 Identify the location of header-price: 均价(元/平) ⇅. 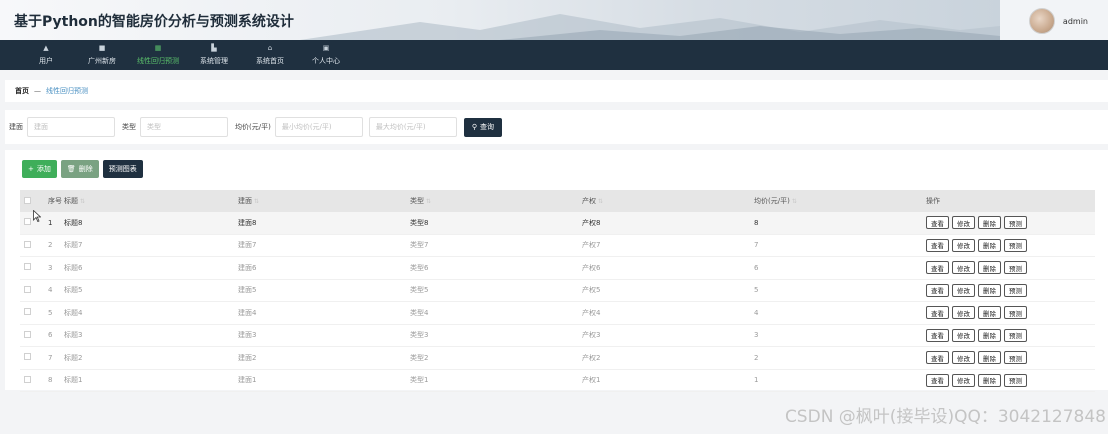
(840, 201).